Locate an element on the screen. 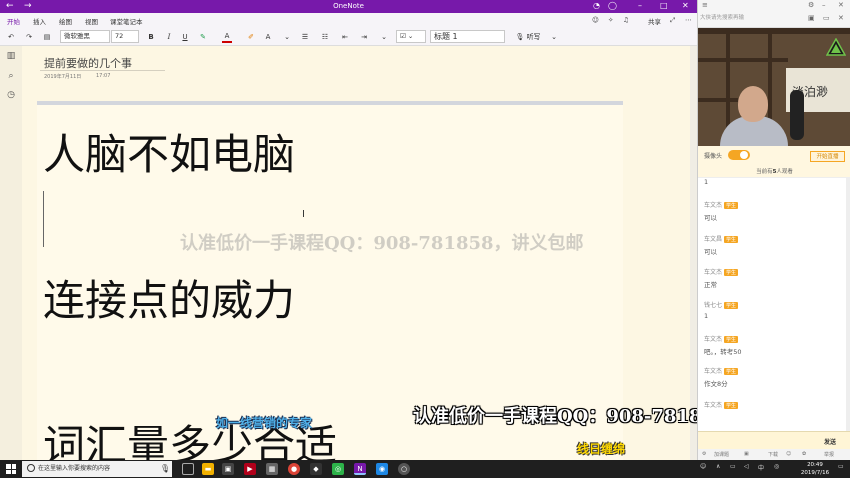  taskbar-clock: 20:49 2019/7/16 is located at coordinates (815, 469).